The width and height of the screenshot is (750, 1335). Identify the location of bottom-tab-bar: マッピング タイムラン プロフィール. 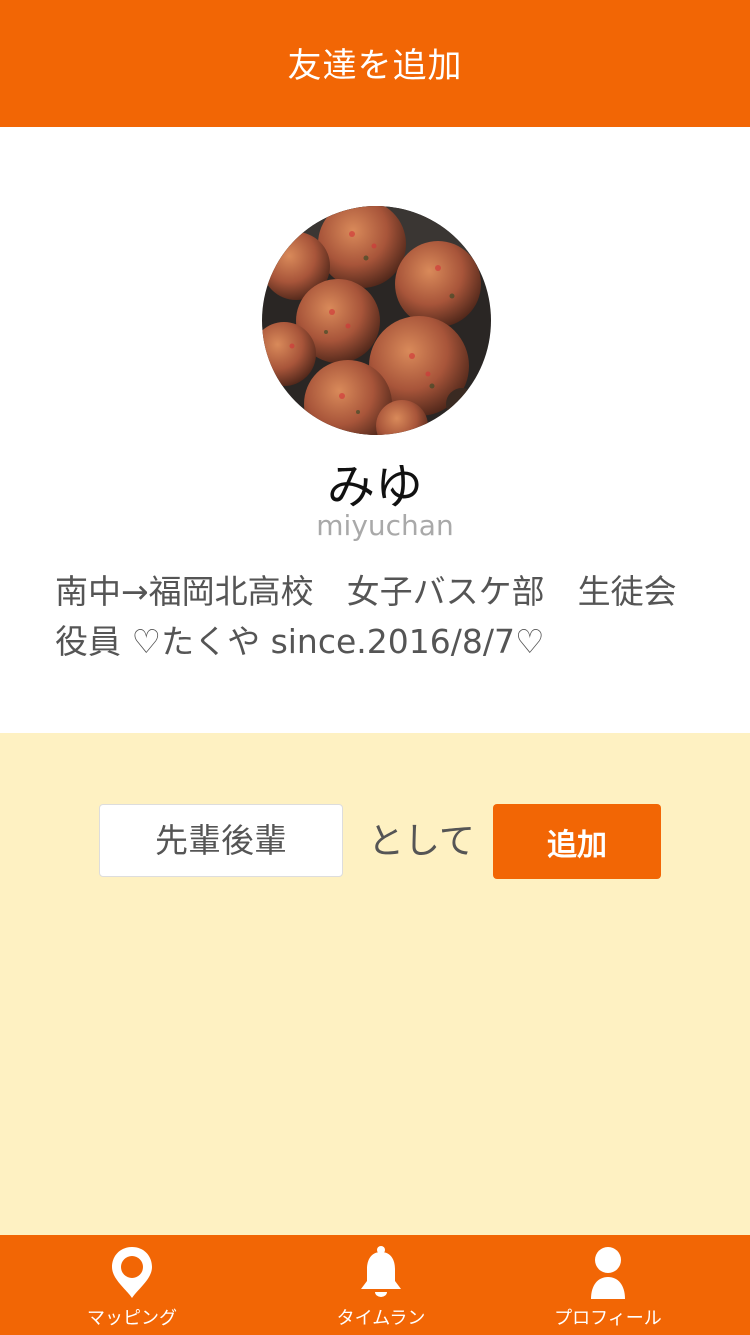
(375, 1285).